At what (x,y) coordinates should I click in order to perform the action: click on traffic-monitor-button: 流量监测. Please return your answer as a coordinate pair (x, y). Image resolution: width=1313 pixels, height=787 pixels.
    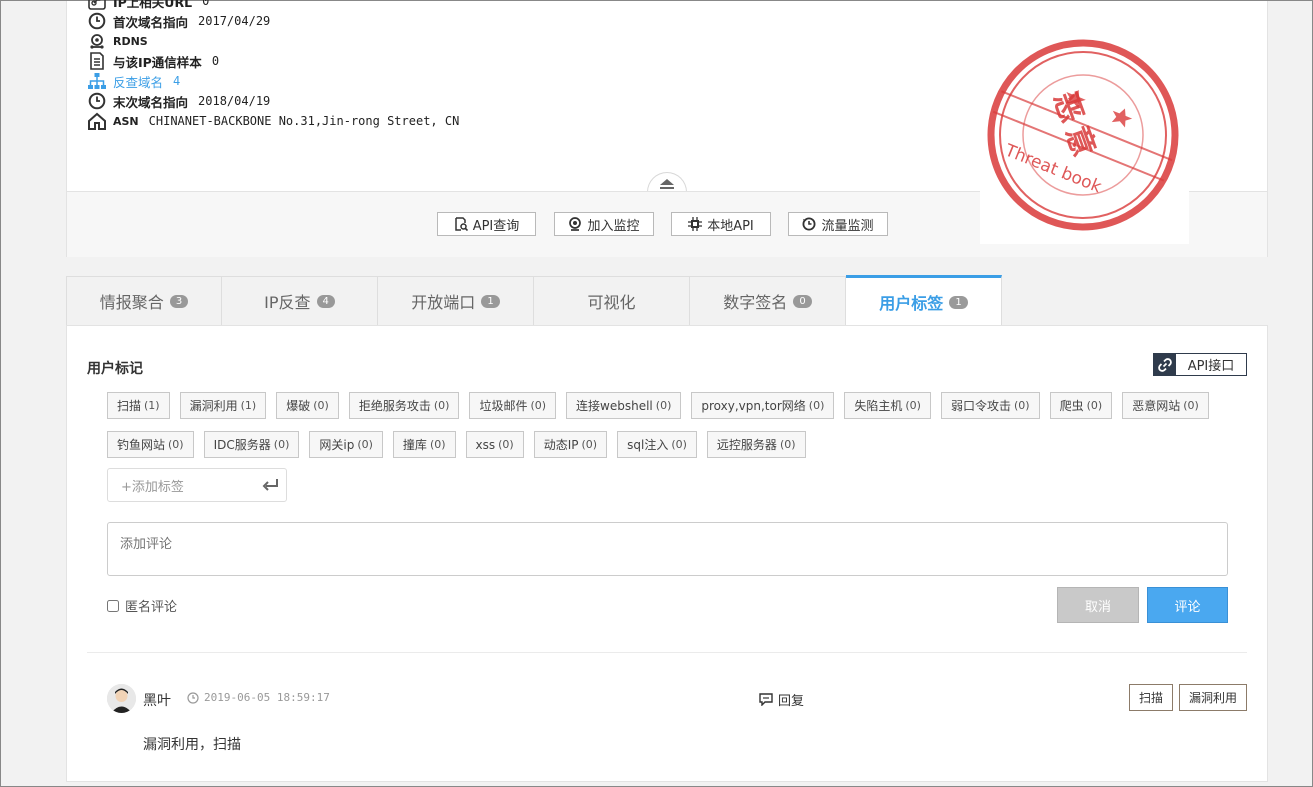
    Looking at the image, I should click on (838, 224).